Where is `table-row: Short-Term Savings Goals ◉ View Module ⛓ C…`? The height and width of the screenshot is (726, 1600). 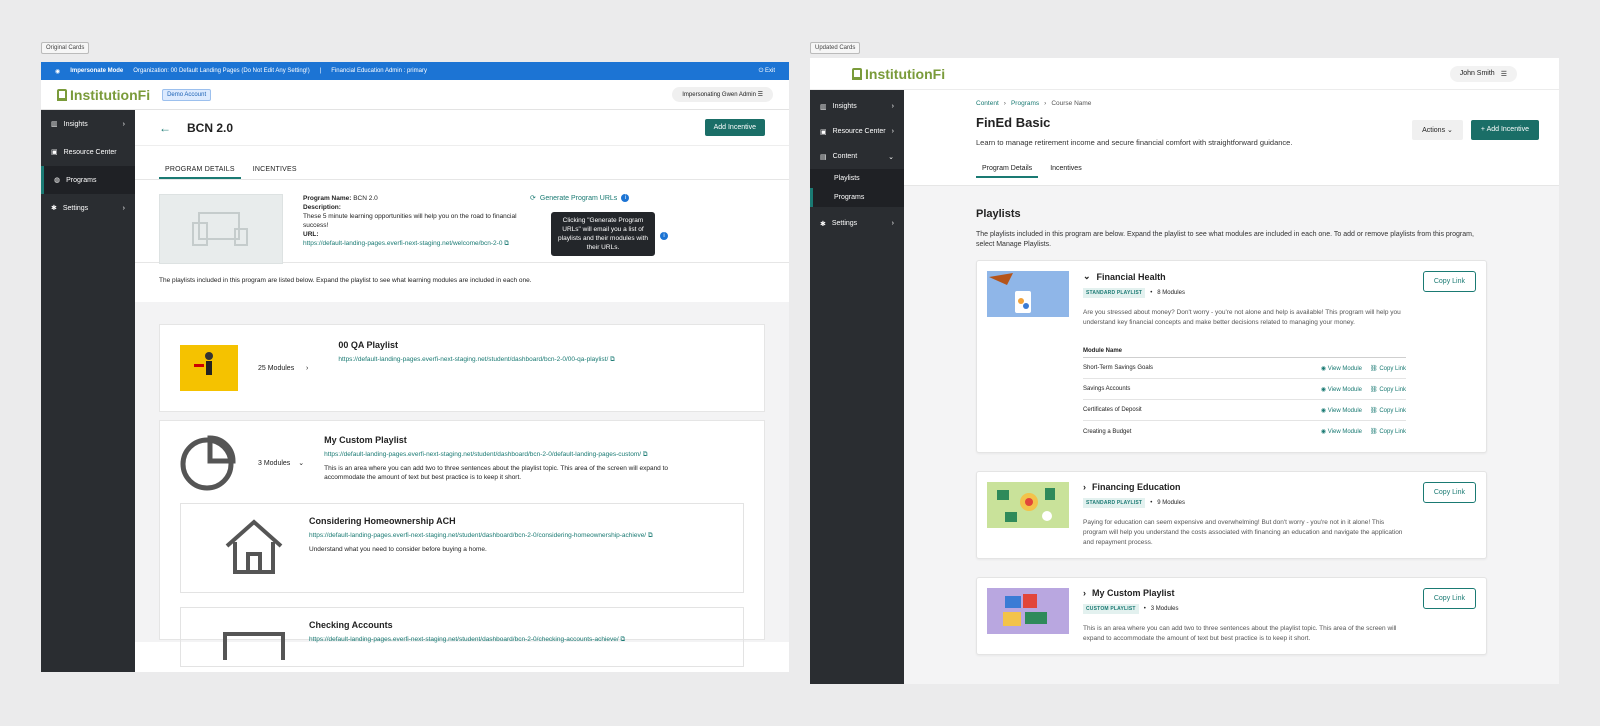
table-row: Short-Term Savings Goals ◉ View Module ⛓ C… is located at coordinates (1244, 368).